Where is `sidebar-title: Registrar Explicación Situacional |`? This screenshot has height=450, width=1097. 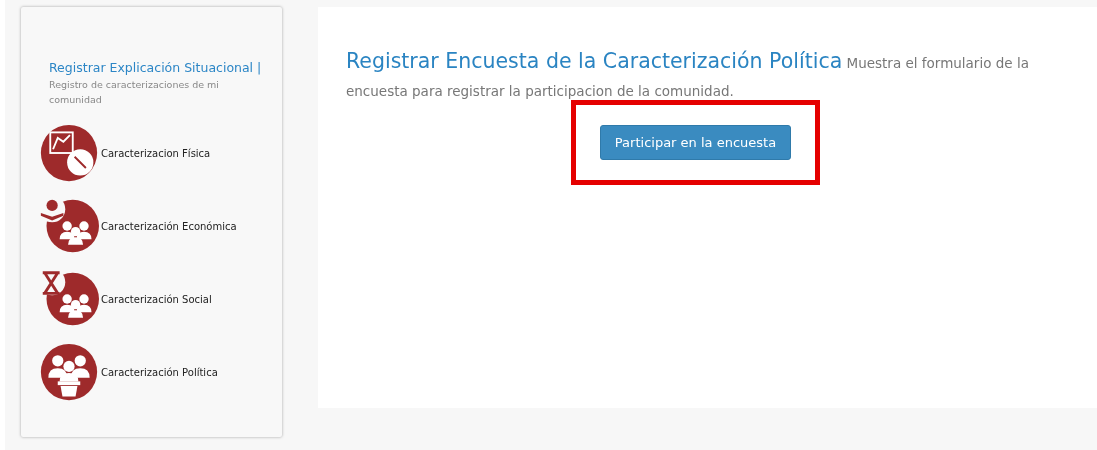 sidebar-title: Registrar Explicación Situacional | is located at coordinates (156, 67).